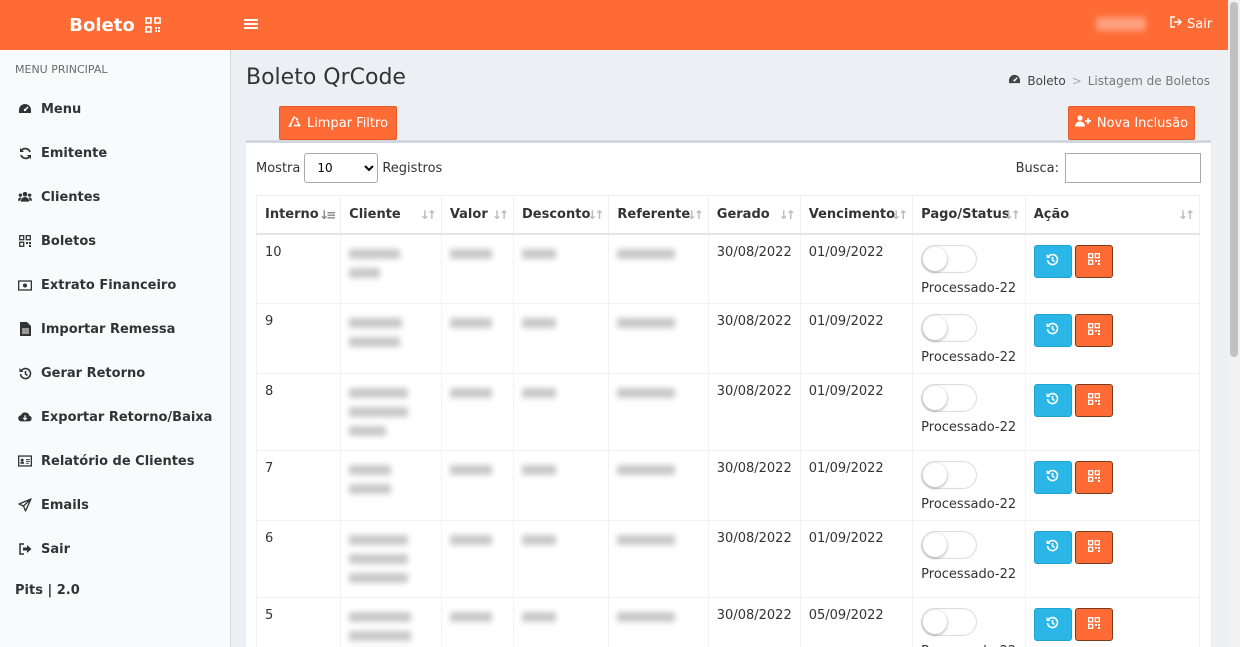 The image size is (1240, 647). I want to click on cell-desconto-hidden, so click(561, 559).